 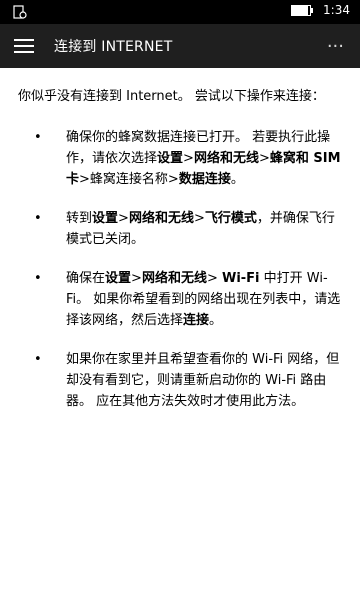 I want to click on item-text: 转到设置>网络和无线>飞行模式，并确保飞行模式已关闭。, so click(x=200, y=229).